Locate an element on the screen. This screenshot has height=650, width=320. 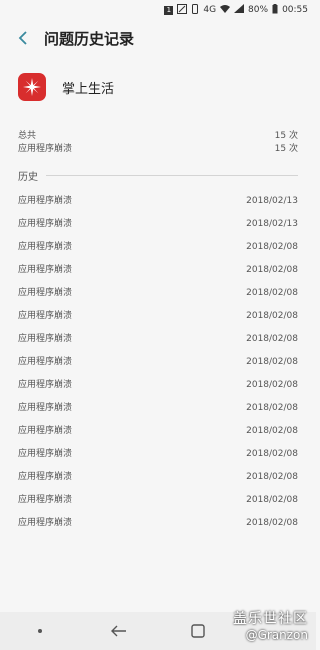
history-header: 历史 is located at coordinates (158, 175).